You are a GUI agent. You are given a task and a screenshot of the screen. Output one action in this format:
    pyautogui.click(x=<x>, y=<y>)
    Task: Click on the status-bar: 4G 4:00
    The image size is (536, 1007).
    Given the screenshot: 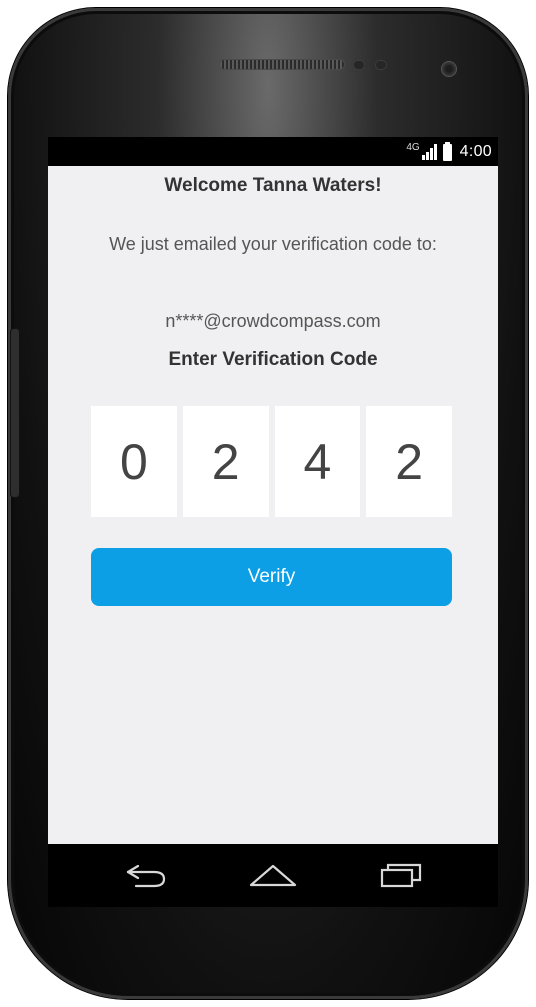 What is the action you would take?
    pyautogui.click(x=273, y=151)
    